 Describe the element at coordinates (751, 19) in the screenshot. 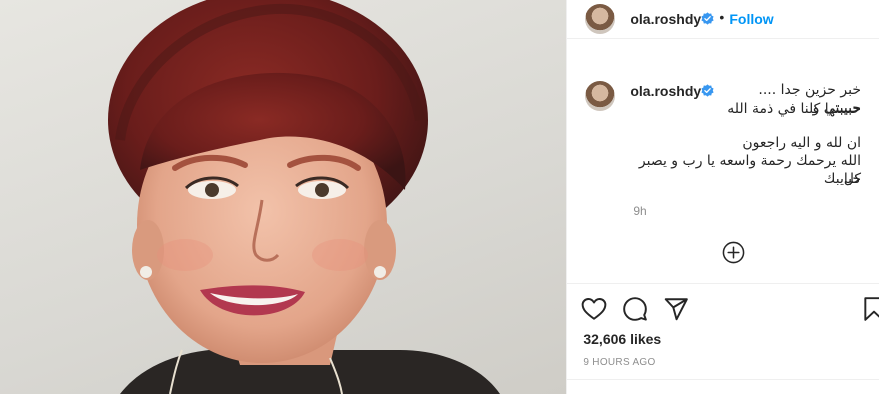

I see `follow-button: Follow` at that location.